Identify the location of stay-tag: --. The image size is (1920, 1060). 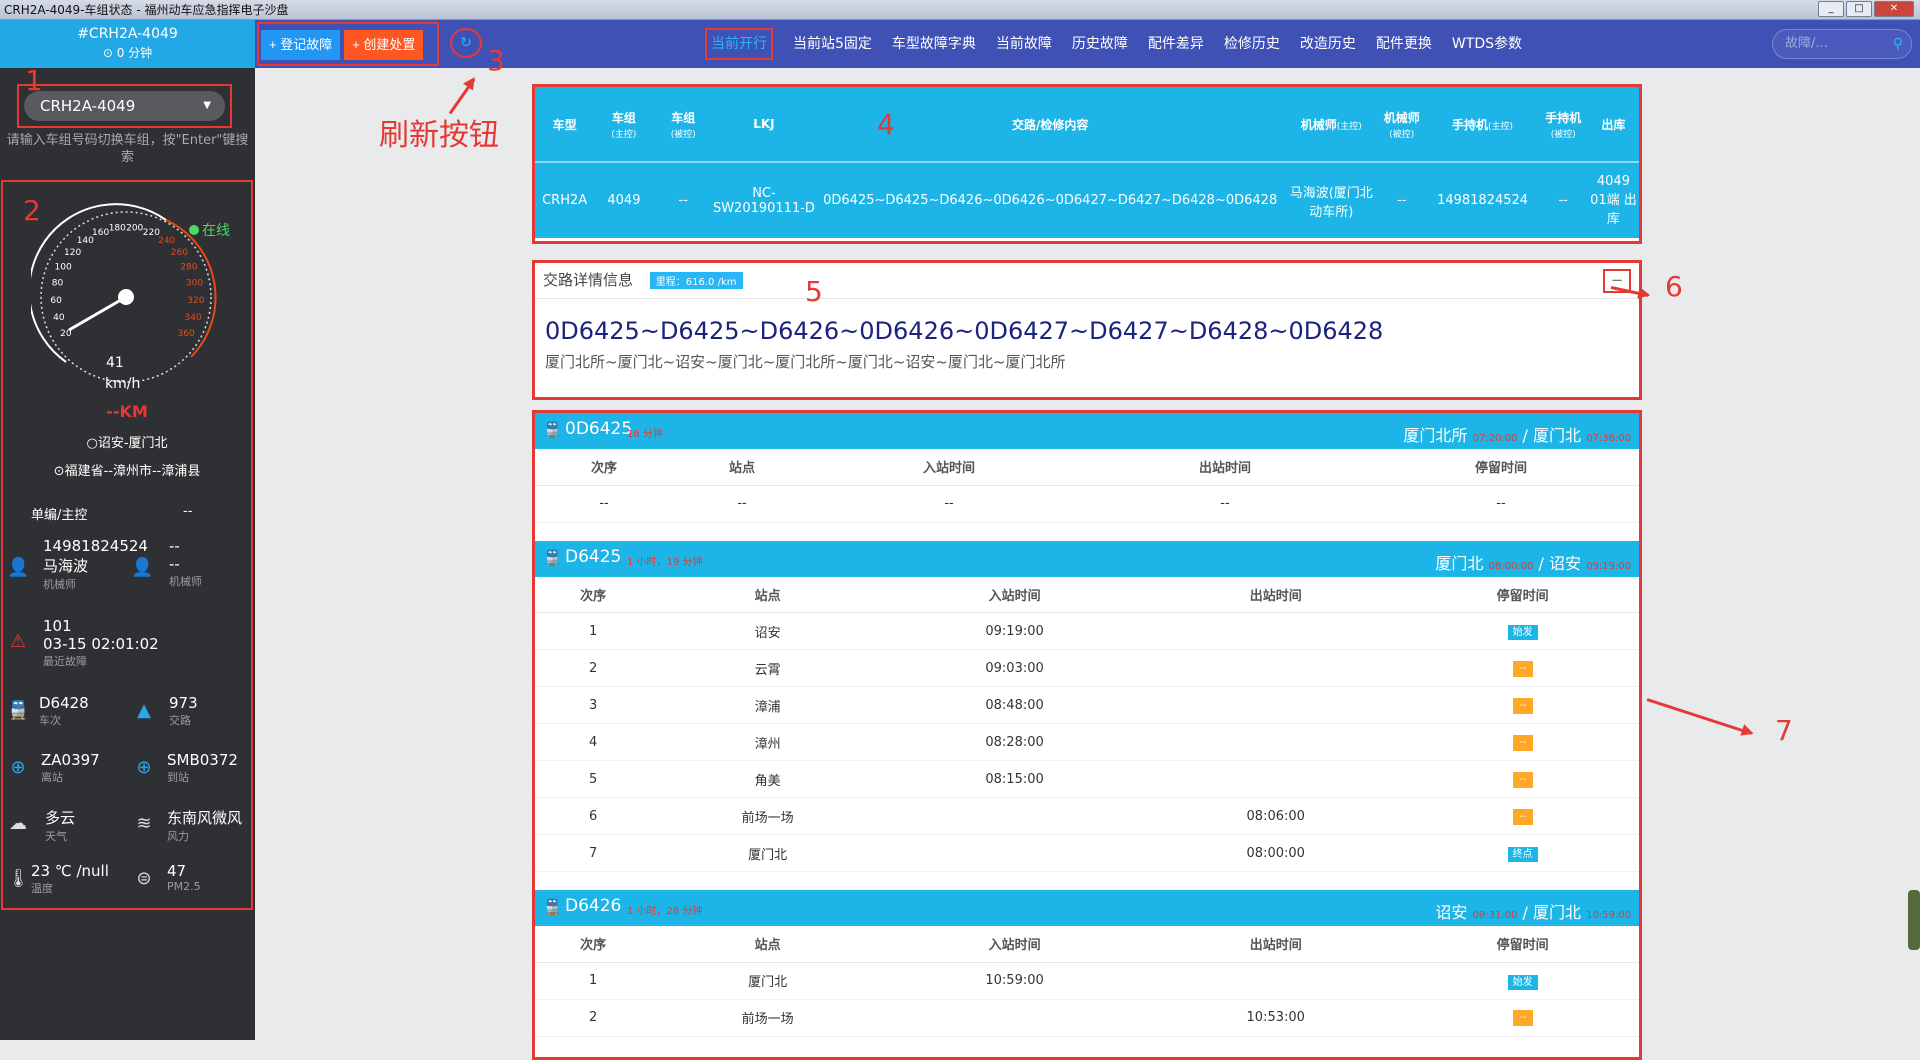
(1522, 816).